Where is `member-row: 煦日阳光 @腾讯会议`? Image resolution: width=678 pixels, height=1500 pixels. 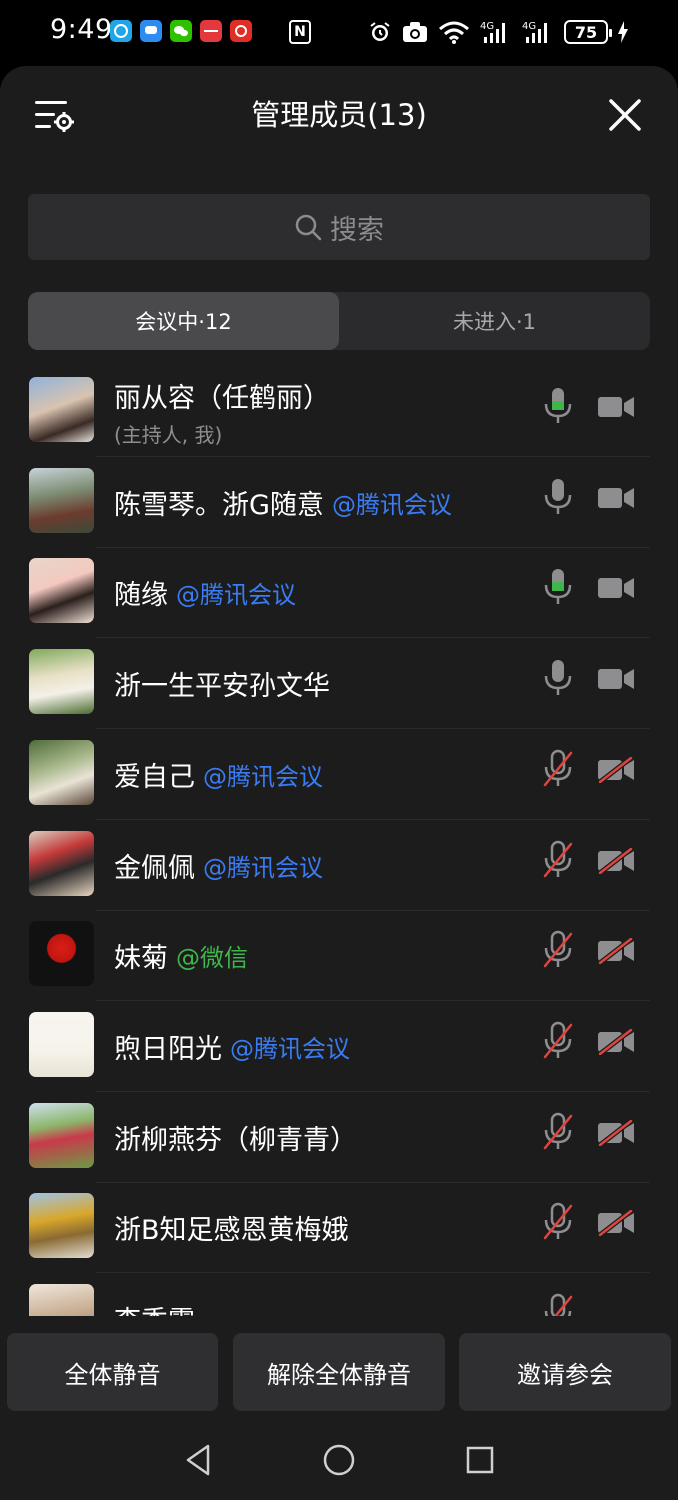 member-row: 煦日阳光 @腾讯会议 is located at coordinates (339, 1046).